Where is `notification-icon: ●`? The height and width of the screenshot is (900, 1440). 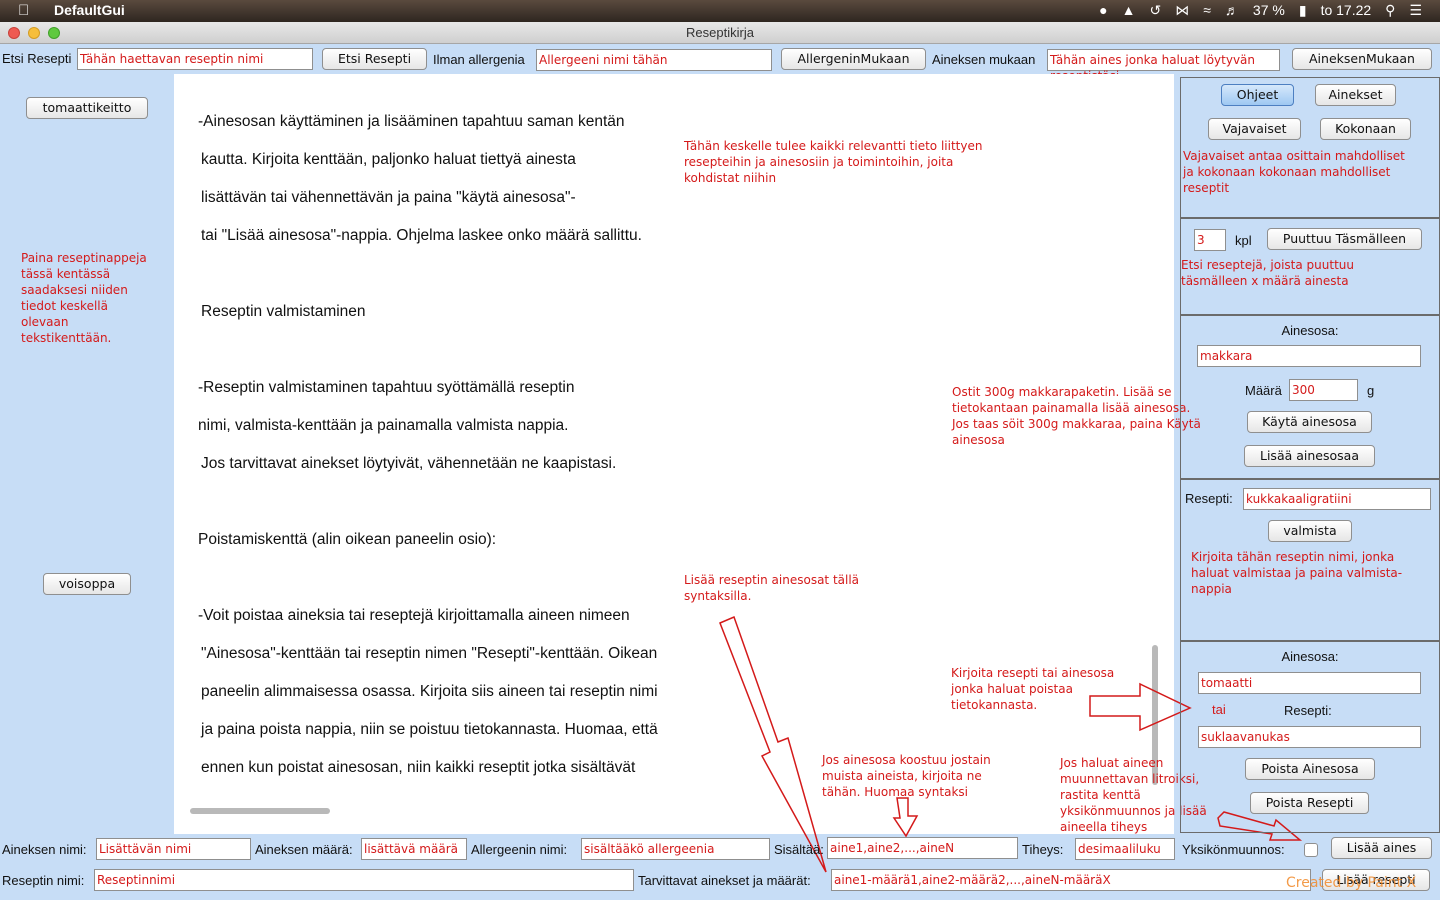
notification-icon: ● is located at coordinates (1103, 10).